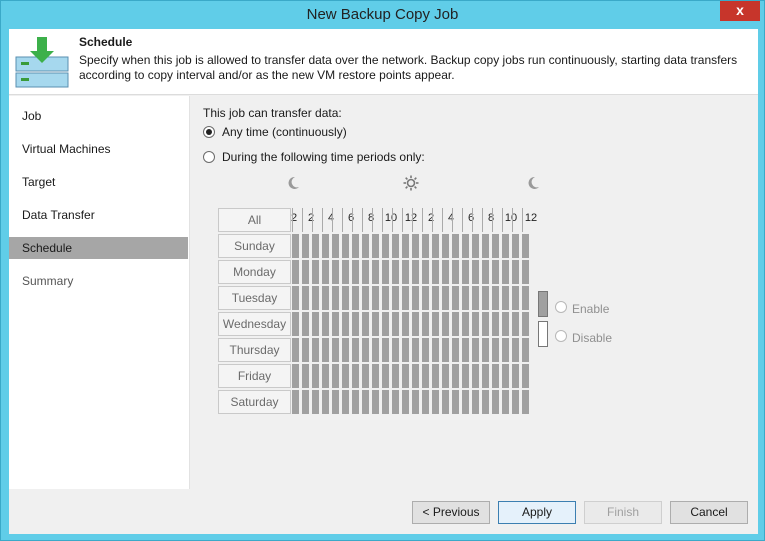 The height and width of the screenshot is (541, 765). I want to click on nav-step-job: Job, so click(98, 116).